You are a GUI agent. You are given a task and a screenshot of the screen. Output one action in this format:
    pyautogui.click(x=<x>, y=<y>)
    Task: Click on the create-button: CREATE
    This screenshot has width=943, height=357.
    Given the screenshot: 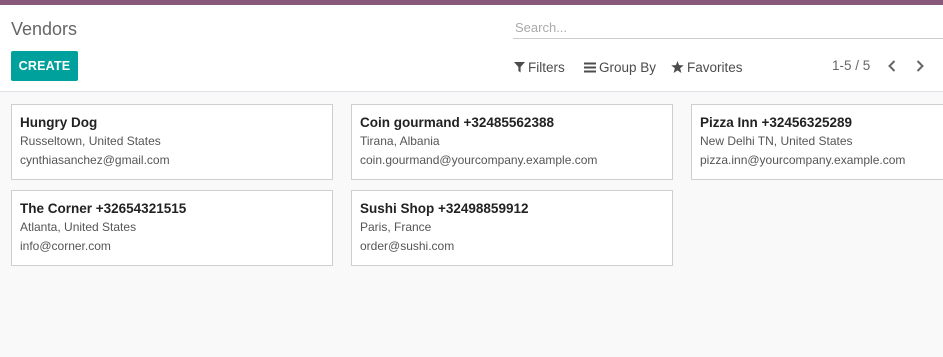 What is the action you would take?
    pyautogui.click(x=44, y=66)
    